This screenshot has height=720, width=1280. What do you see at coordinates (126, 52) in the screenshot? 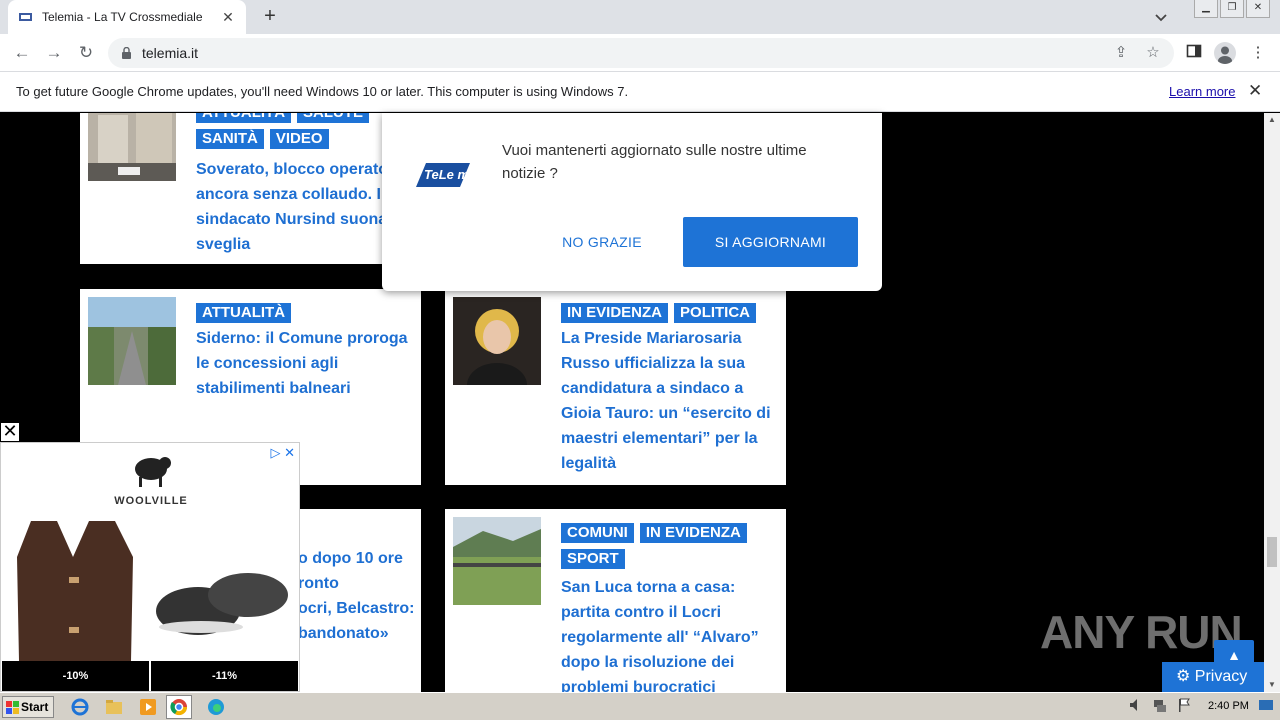
I see `lock-icon` at bounding box center [126, 52].